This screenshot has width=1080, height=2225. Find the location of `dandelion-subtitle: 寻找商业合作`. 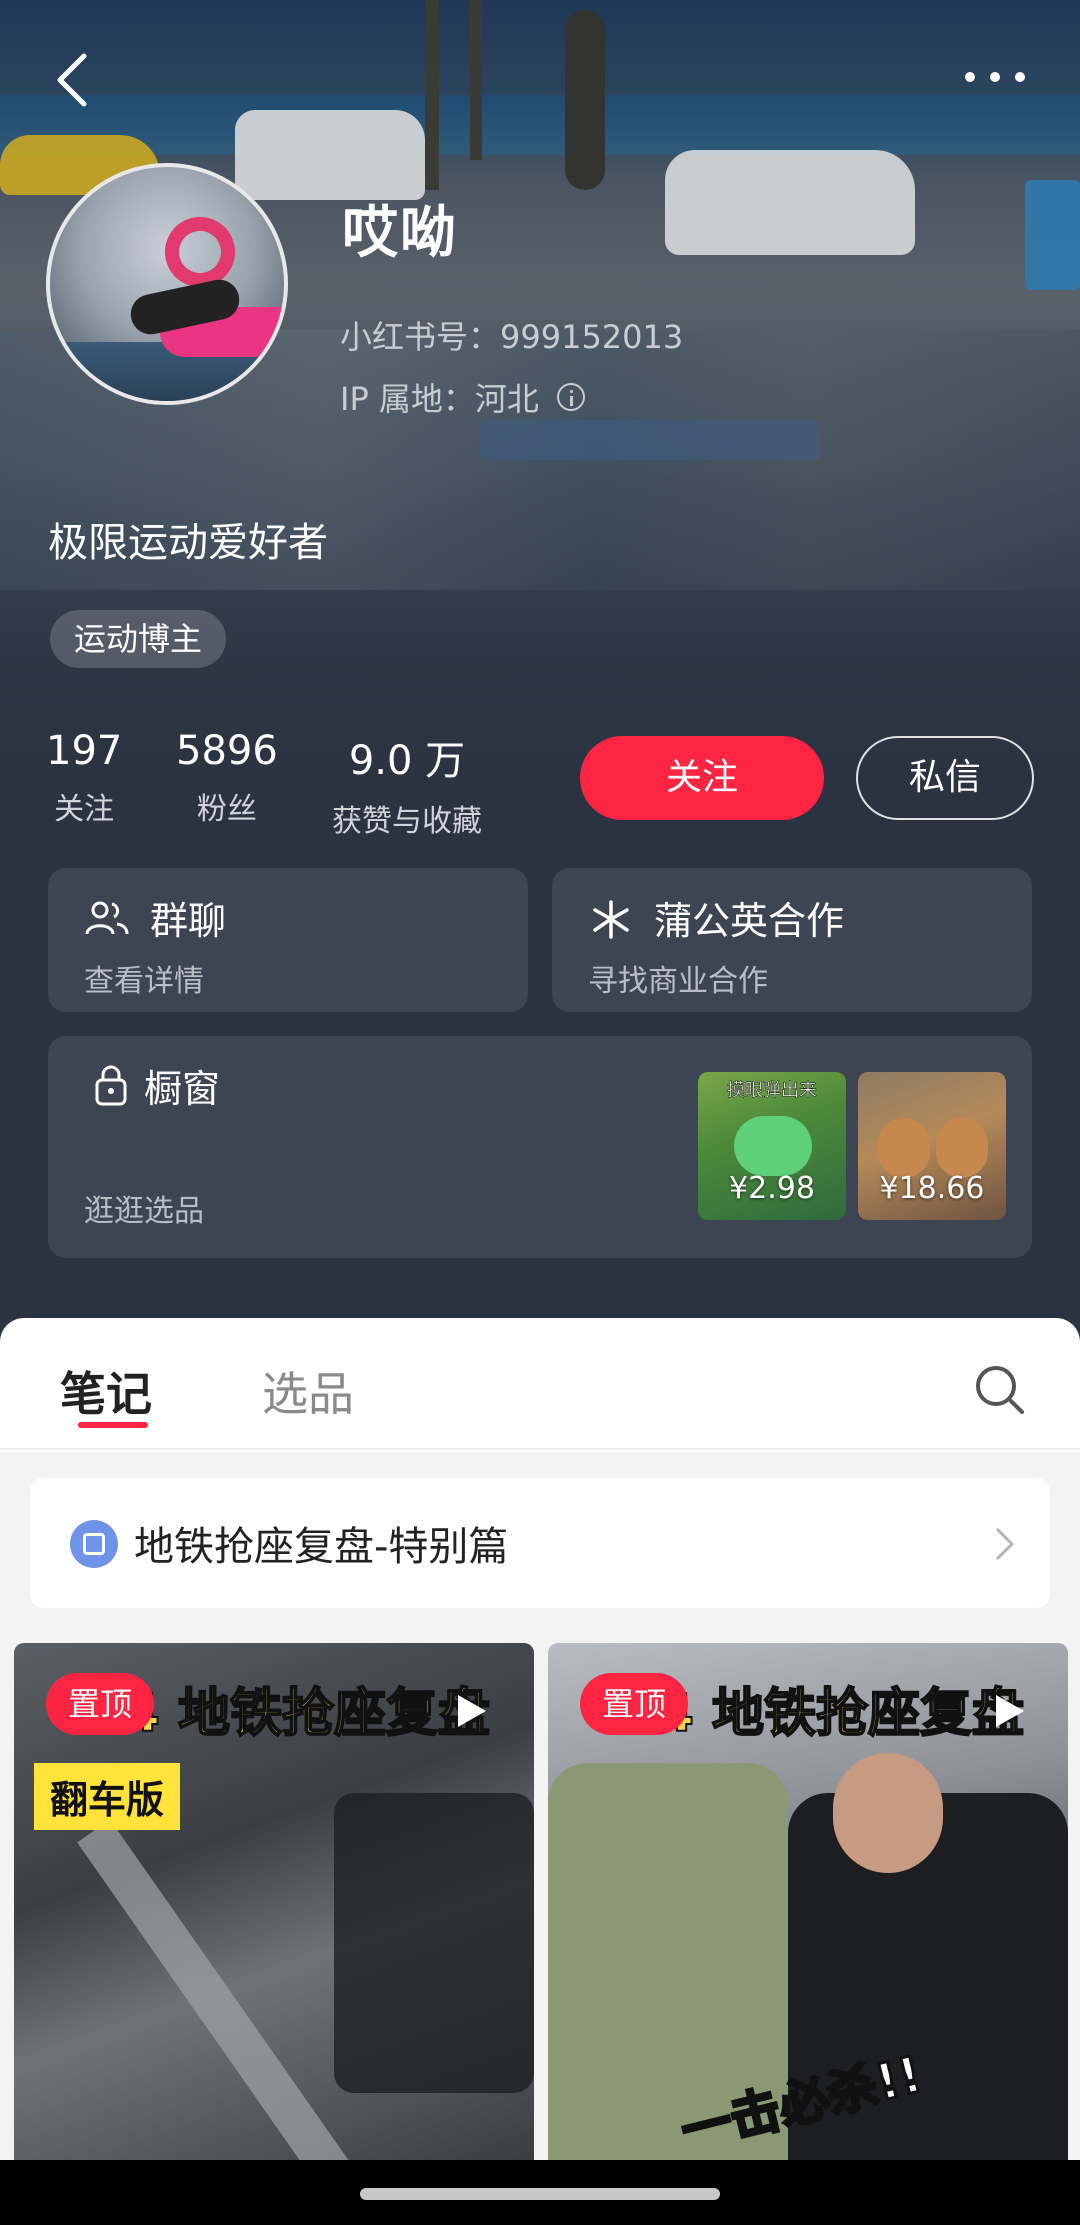

dandelion-subtitle: 寻找商业合作 is located at coordinates (678, 981).